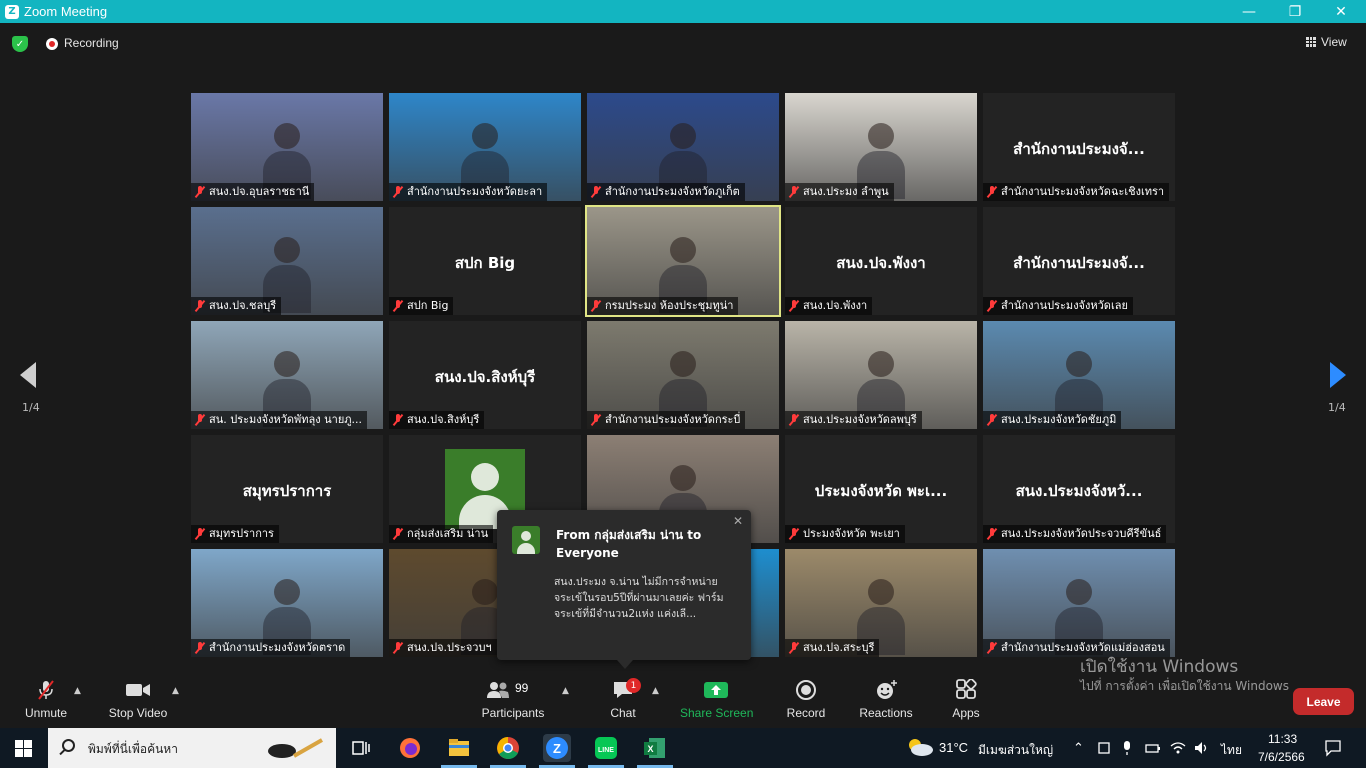 This screenshot has width=1366, height=768. Describe the element at coordinates (12, 11) in the screenshot. I see `zoom-logo-icon: Z` at that location.